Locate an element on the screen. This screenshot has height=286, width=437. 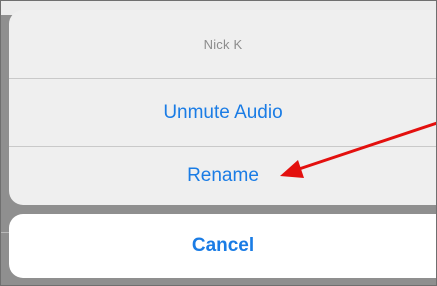
action-sheet-title: Nick K is located at coordinates (223, 44).